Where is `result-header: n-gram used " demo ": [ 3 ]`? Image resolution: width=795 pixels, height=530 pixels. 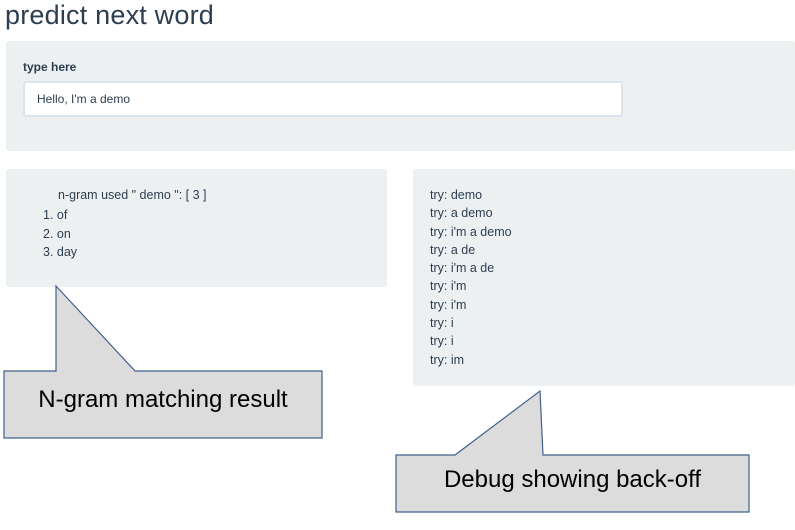 result-header: n-gram used " demo ": [ 3 ] is located at coordinates (132, 195).